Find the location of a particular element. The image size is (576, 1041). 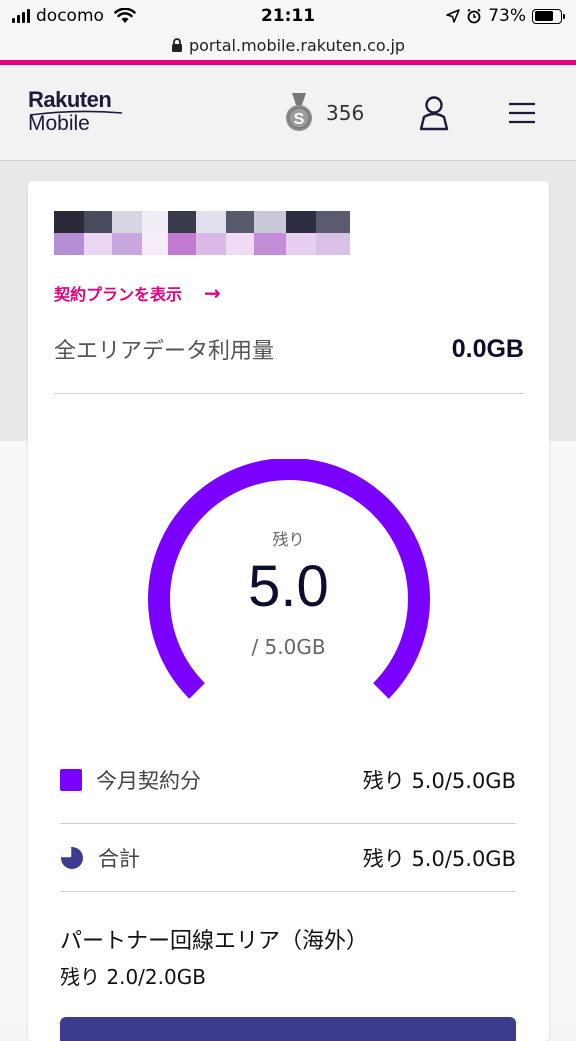

status-left: docomo is located at coordinates (74, 16).